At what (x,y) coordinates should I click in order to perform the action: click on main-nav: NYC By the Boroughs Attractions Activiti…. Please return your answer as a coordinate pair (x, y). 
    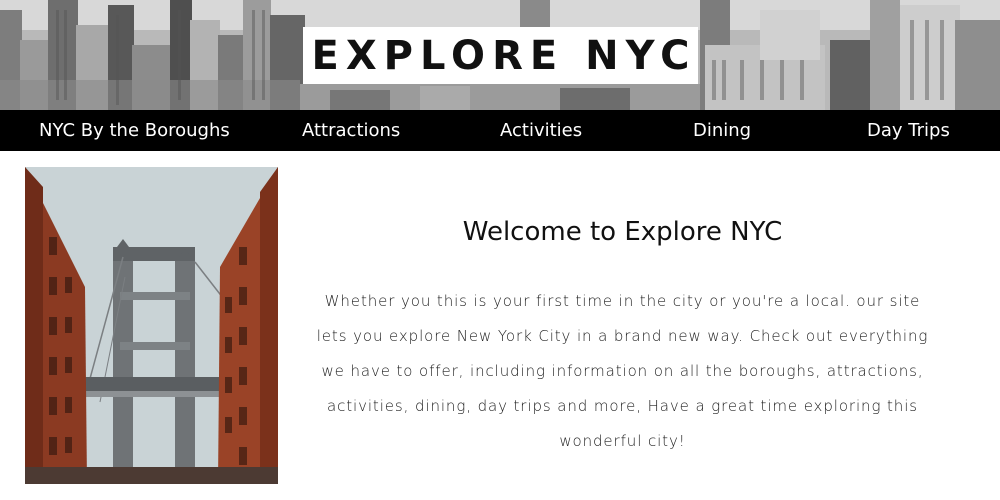
    Looking at the image, I should click on (500, 130).